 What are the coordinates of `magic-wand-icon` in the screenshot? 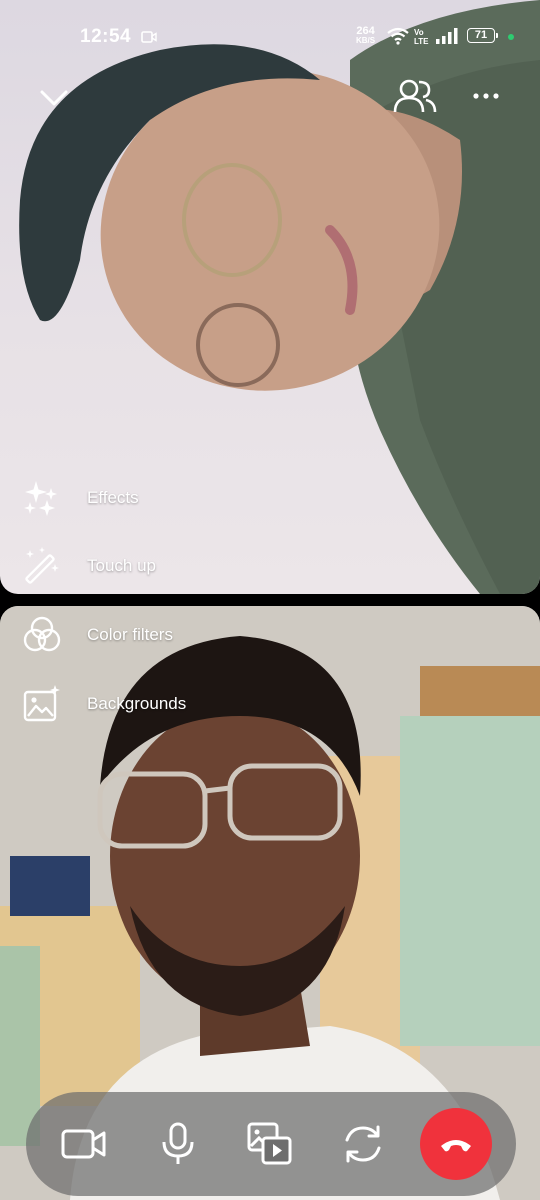 It's located at (42, 566).